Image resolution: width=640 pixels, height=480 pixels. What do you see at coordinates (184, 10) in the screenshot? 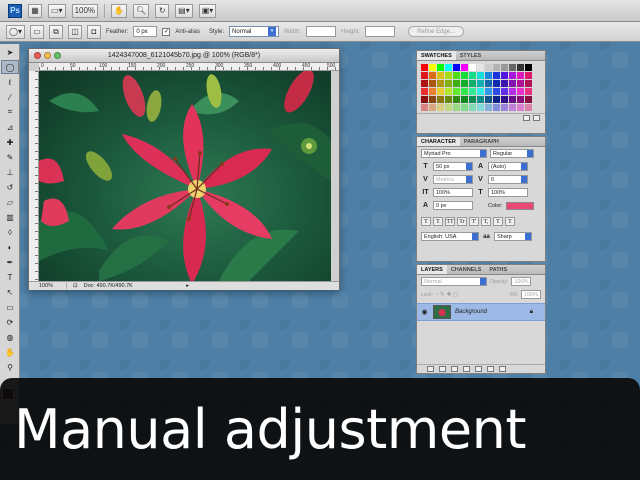
I see `arrange-documents-button: ▤▾` at bounding box center [184, 10].